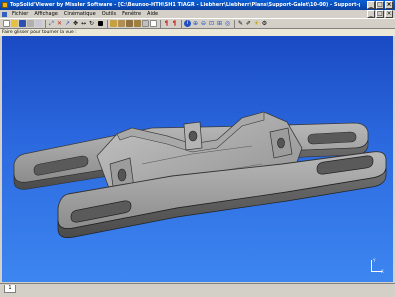  Describe the element at coordinates (380, 14) in the screenshot. I see `doc-restore-button: □` at that location.